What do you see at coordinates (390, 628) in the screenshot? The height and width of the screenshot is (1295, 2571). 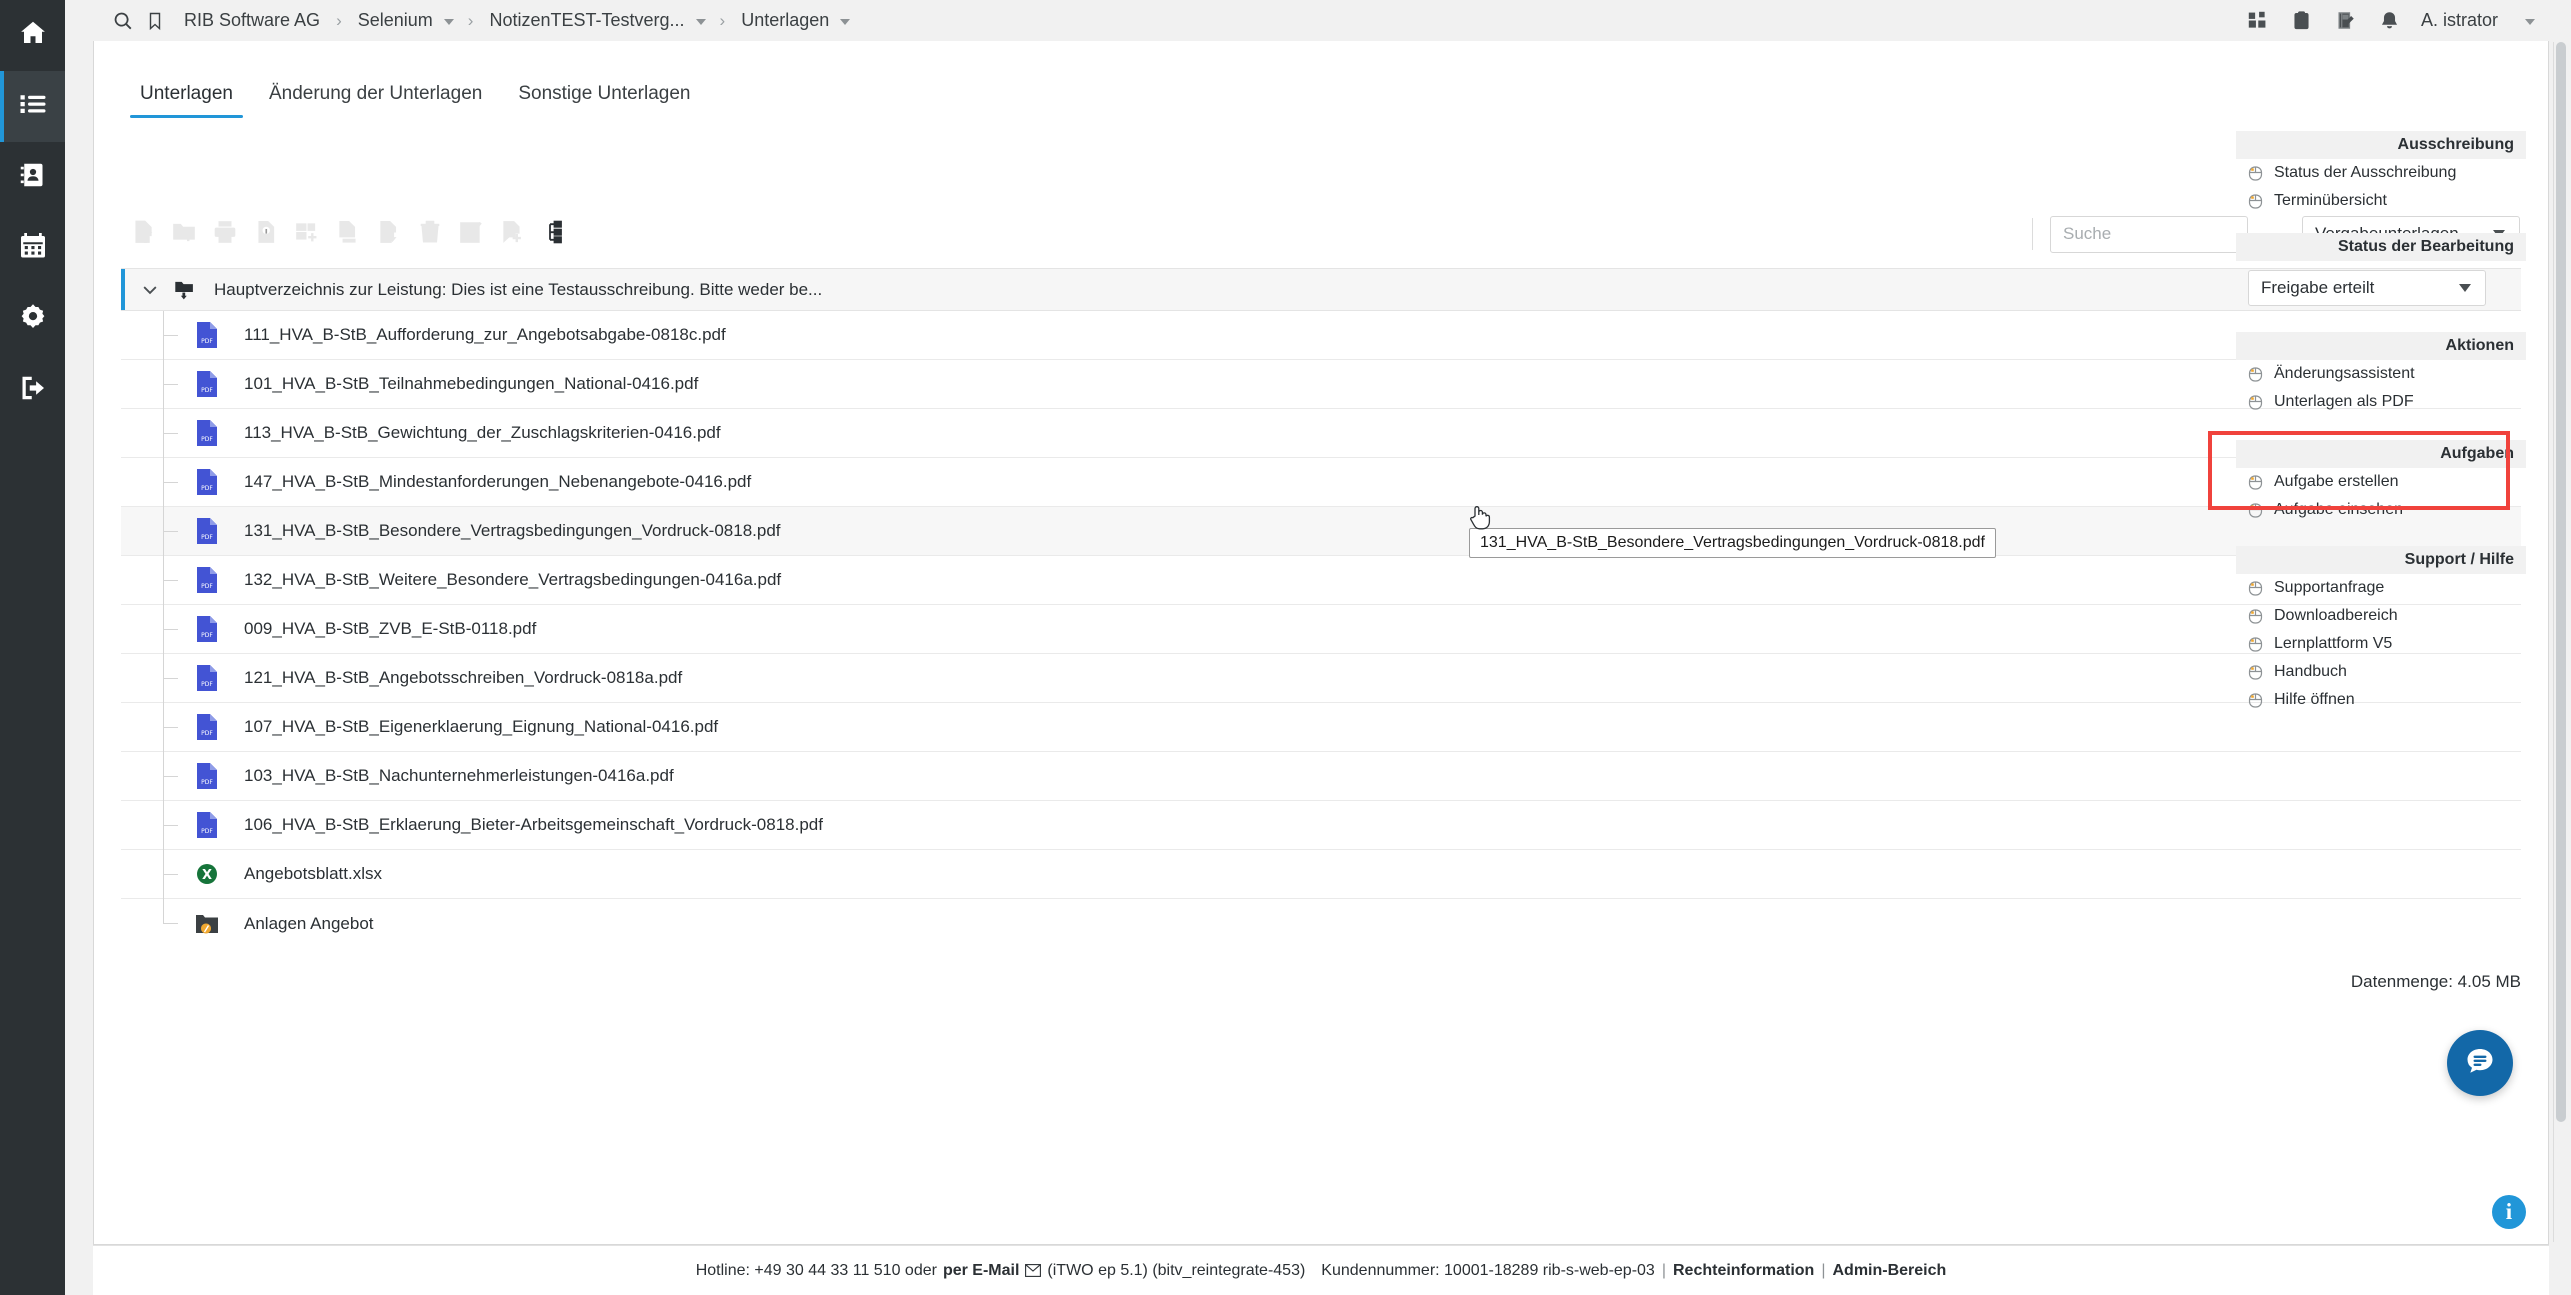 I see `file-name-label: 009_HVA_B-StB_ZVB_E-StB-0118.pdf` at bounding box center [390, 628].